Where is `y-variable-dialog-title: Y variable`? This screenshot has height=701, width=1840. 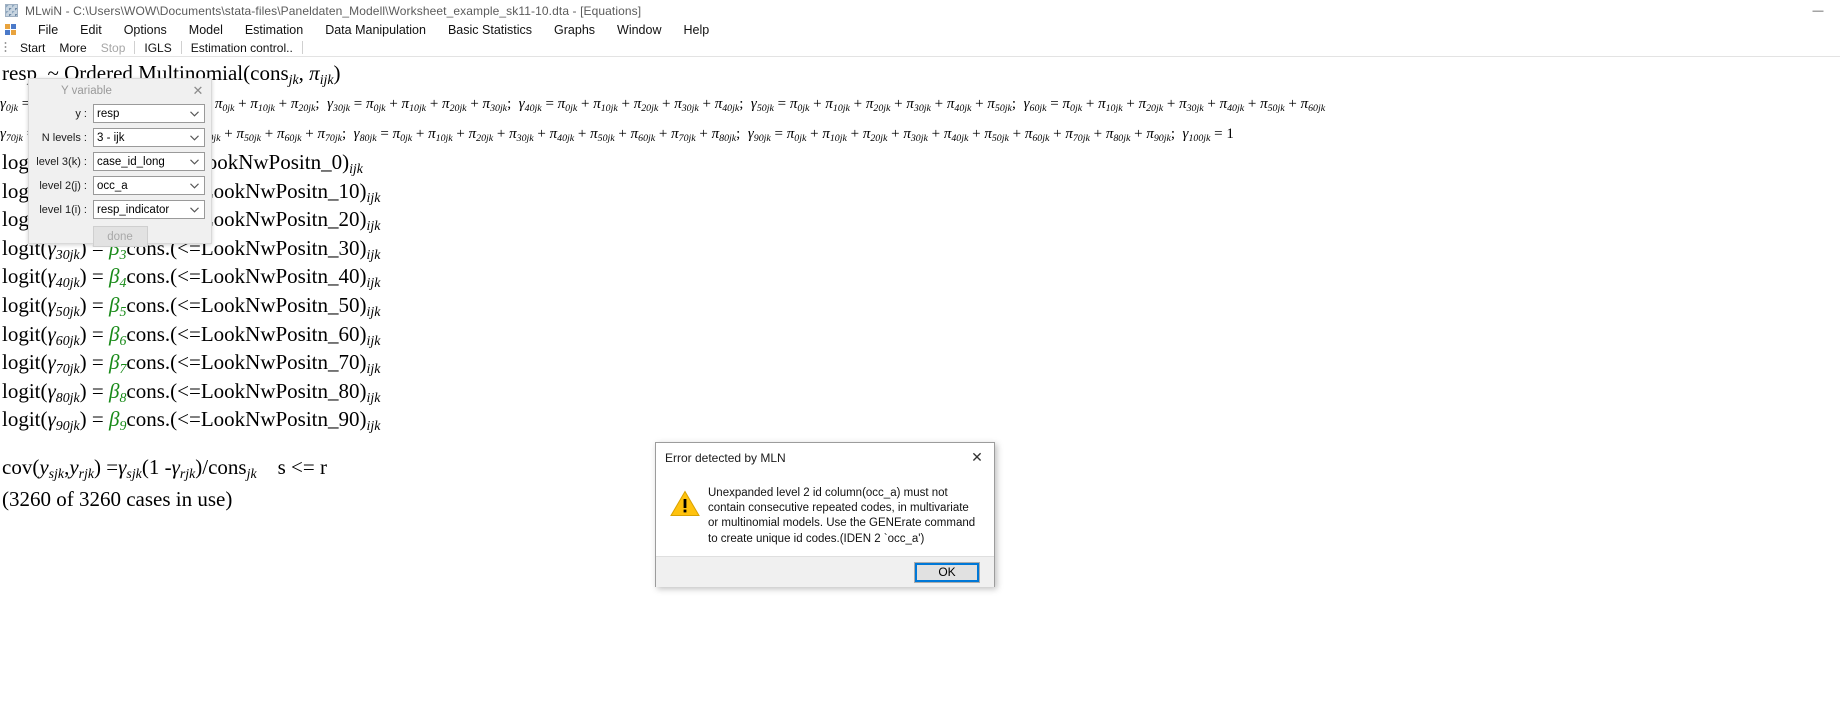
y-variable-dialog-title: Y variable is located at coordinates (86, 90).